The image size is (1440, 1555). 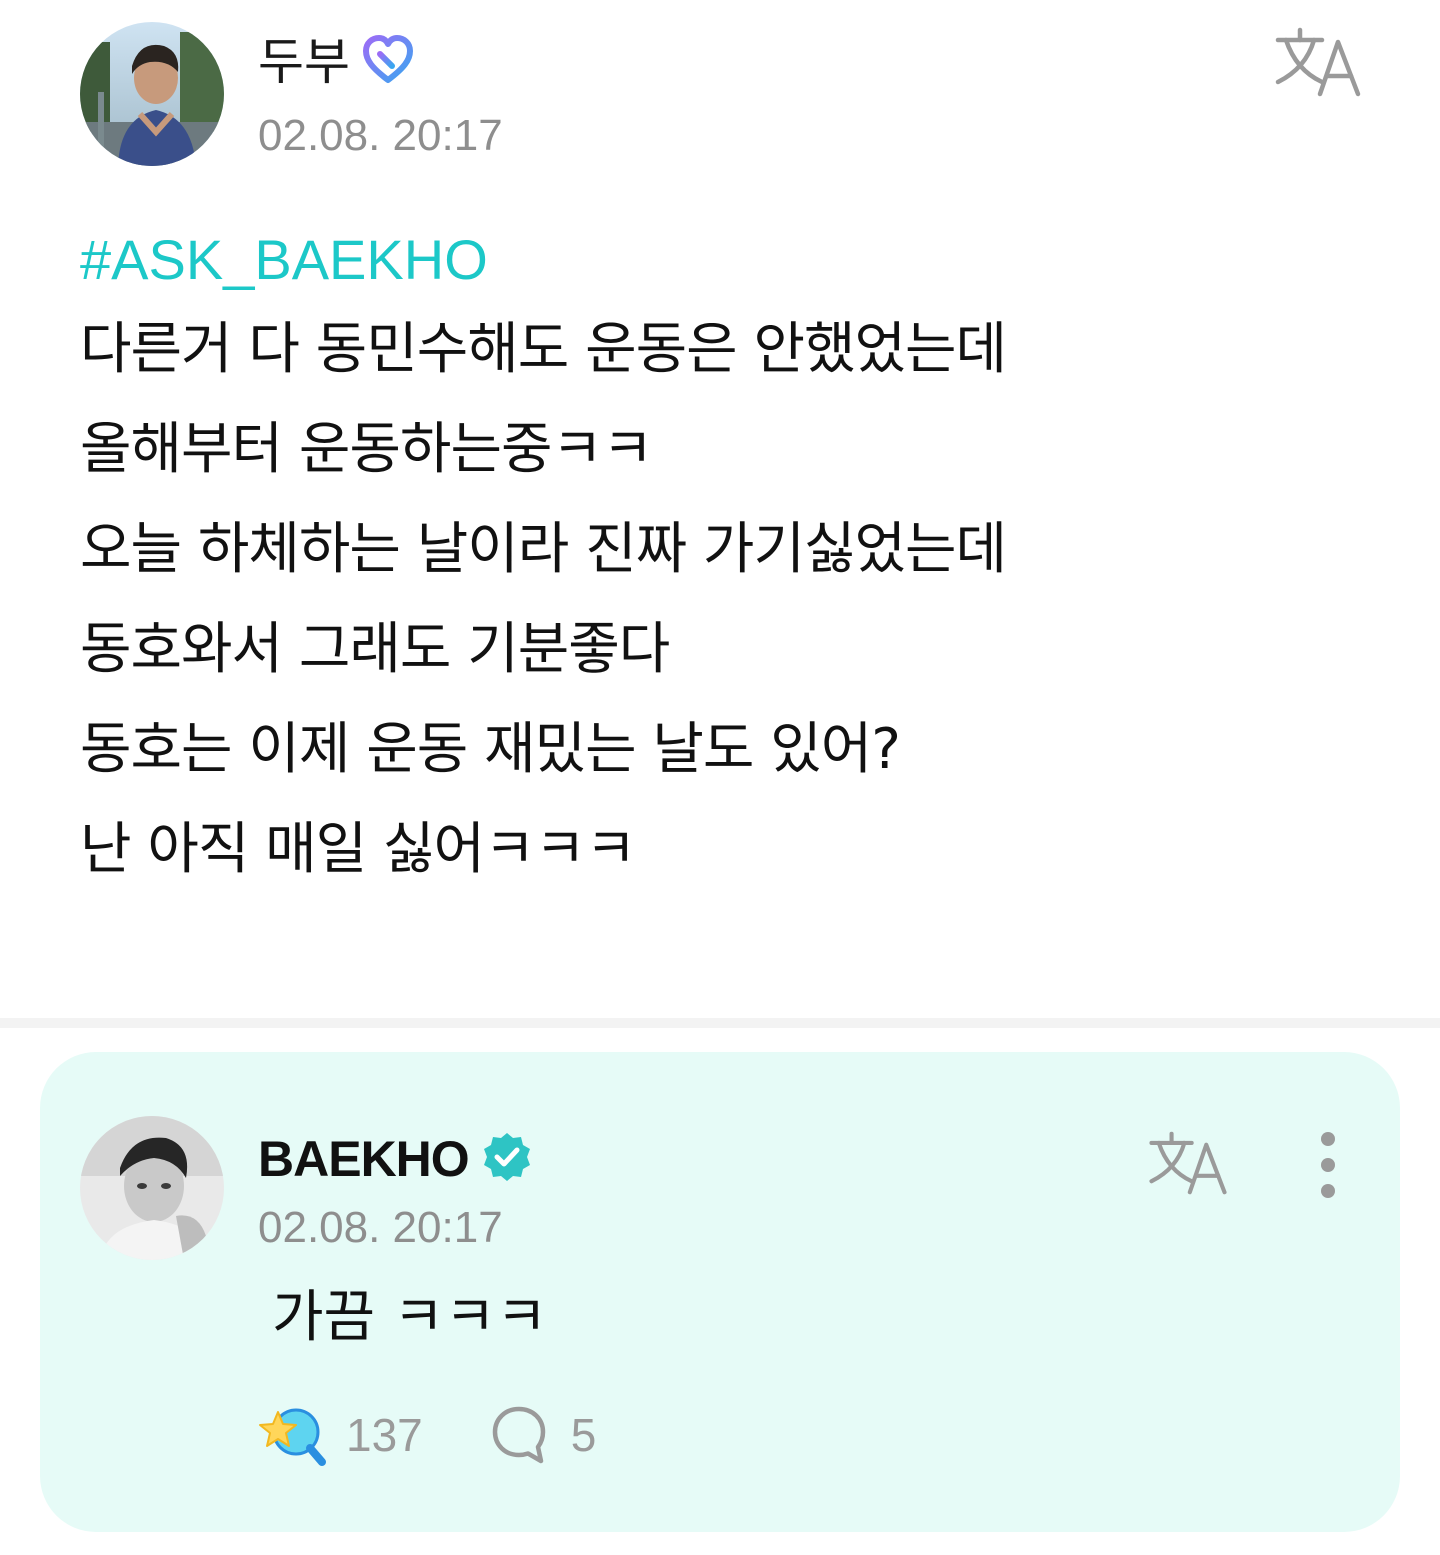 What do you see at coordinates (720, 260) in the screenshot?
I see `hashtag-link: #ASK_BAEKHO` at bounding box center [720, 260].